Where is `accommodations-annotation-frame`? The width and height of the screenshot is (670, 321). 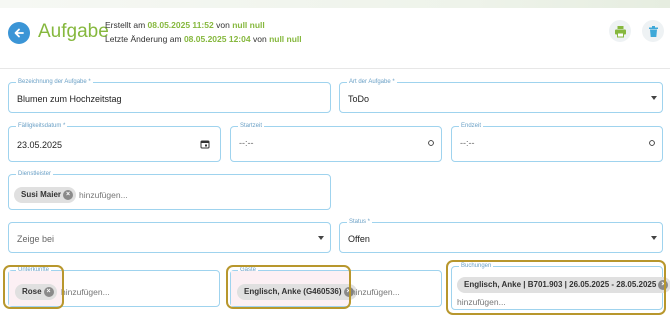
accommodations-annotation-frame is located at coordinates (33, 287).